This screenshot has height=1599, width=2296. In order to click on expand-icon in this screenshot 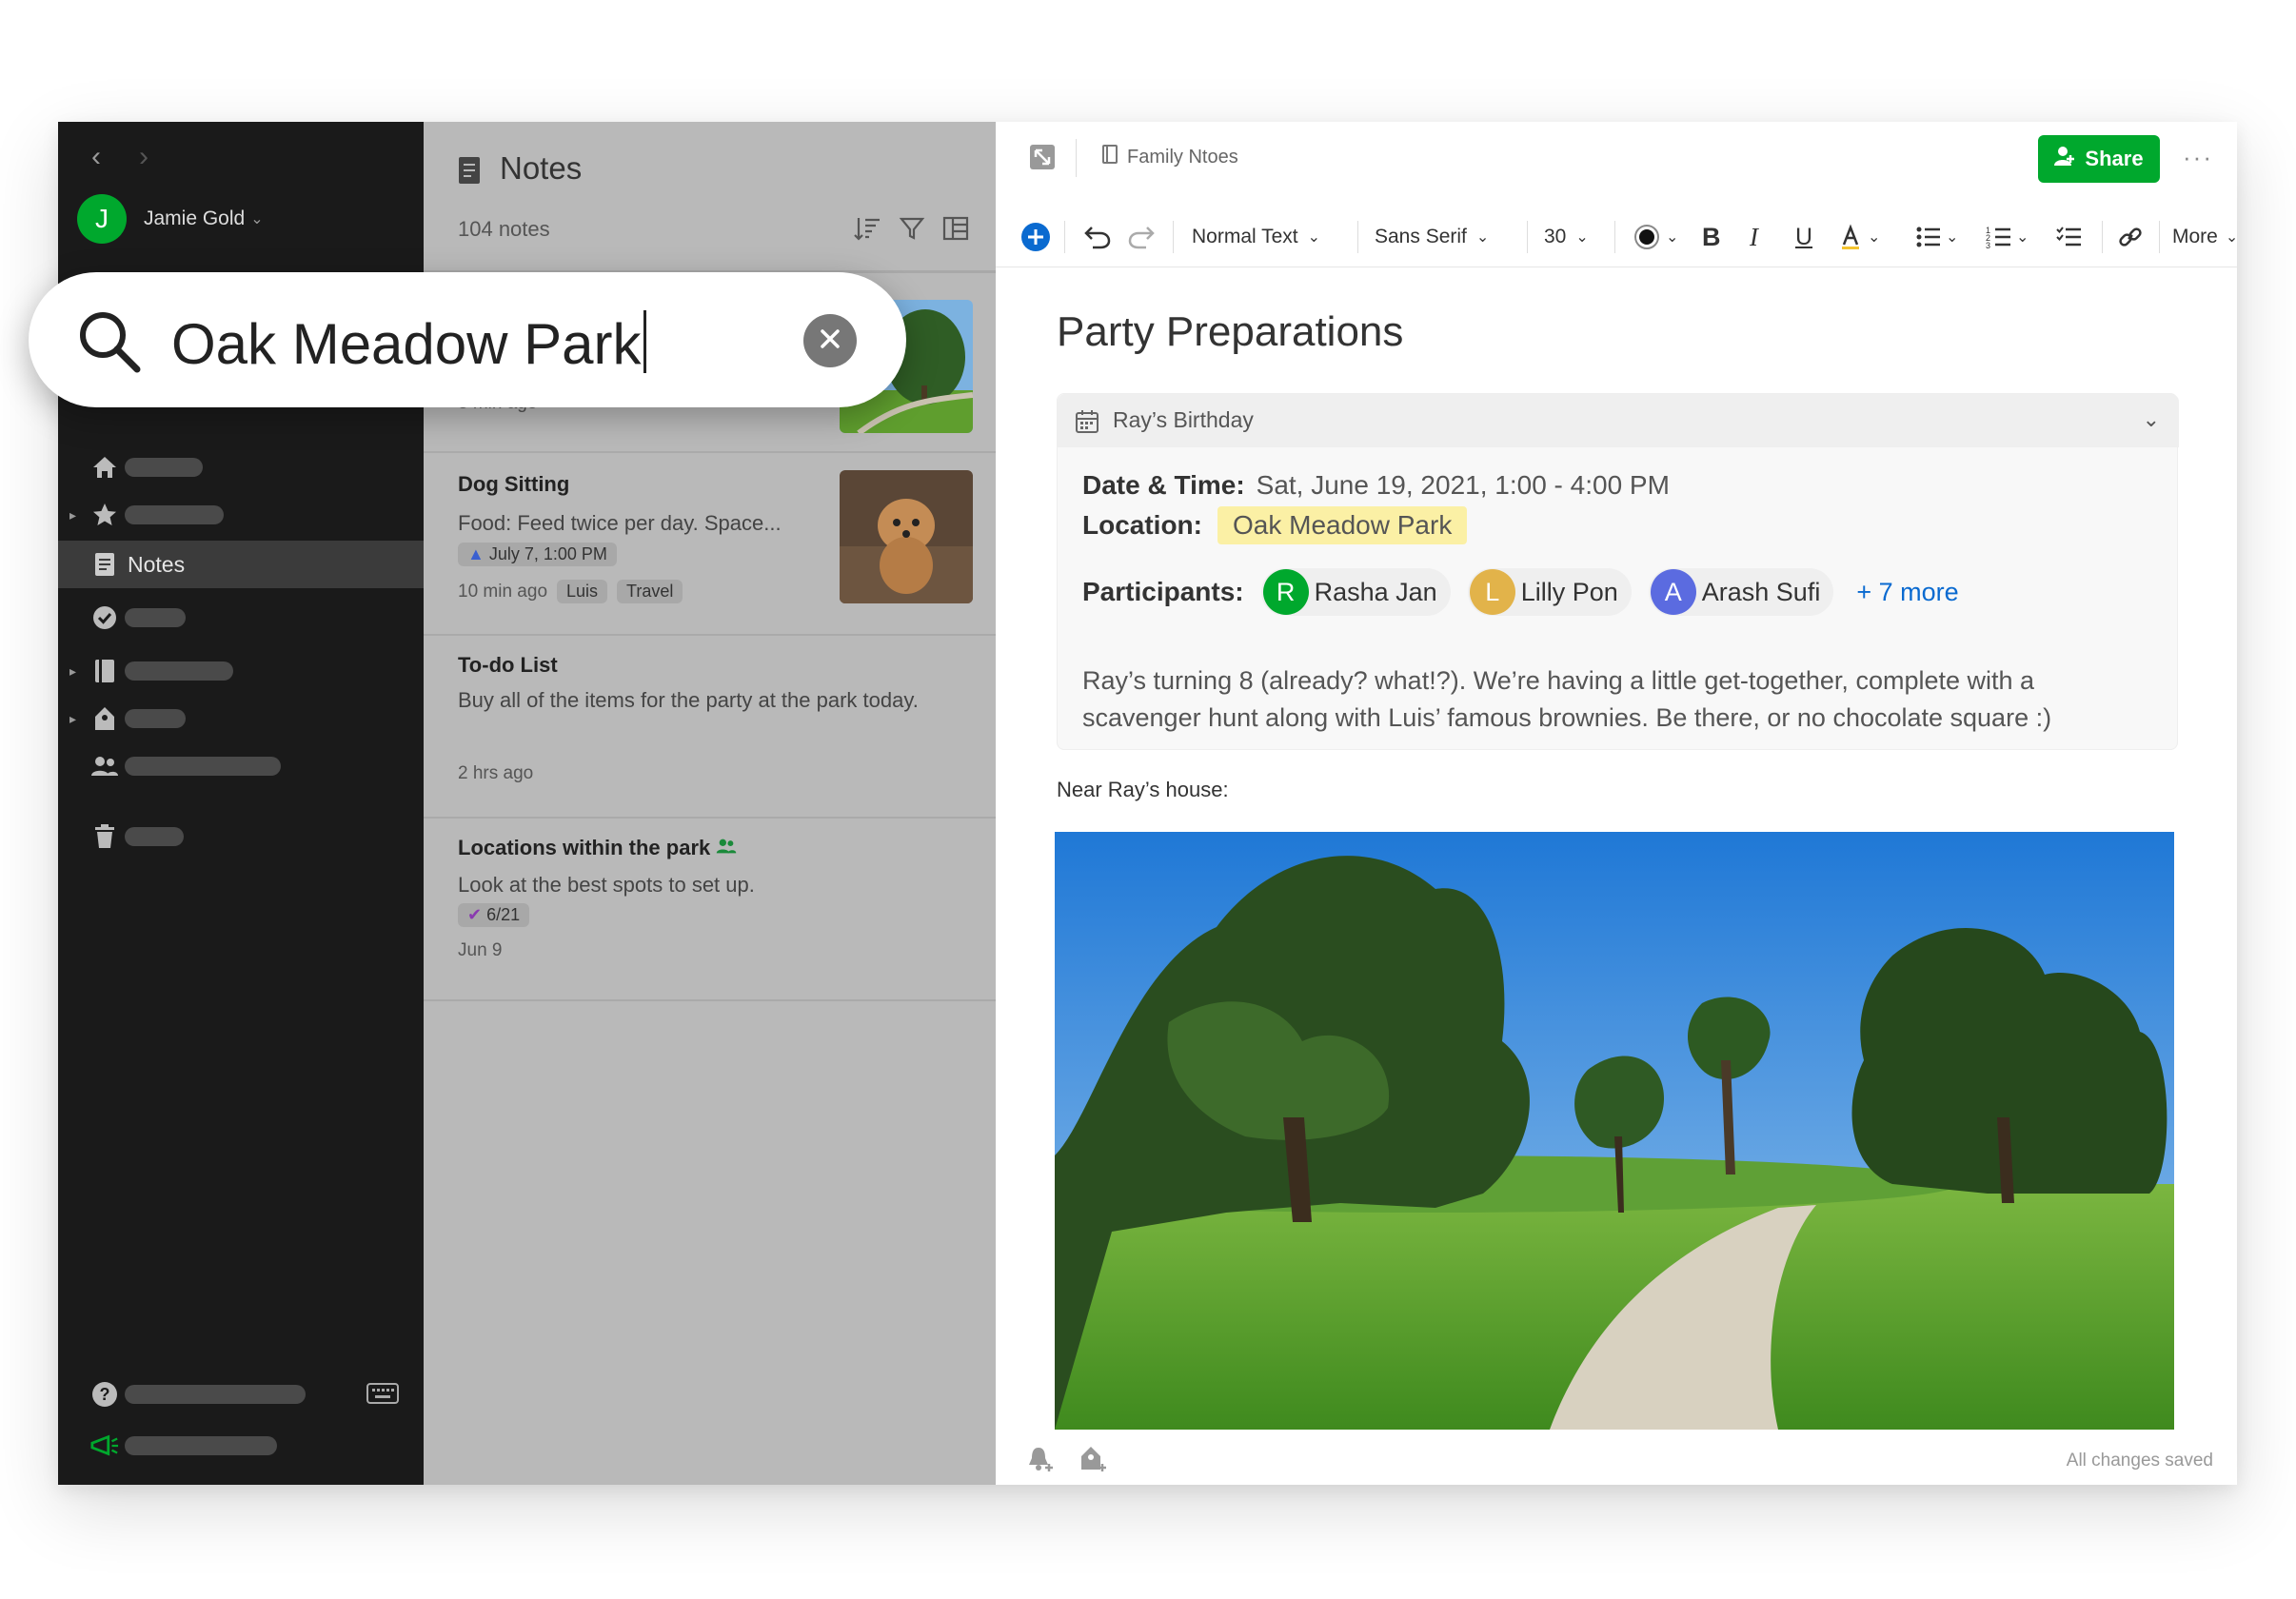, I will do `click(1042, 159)`.